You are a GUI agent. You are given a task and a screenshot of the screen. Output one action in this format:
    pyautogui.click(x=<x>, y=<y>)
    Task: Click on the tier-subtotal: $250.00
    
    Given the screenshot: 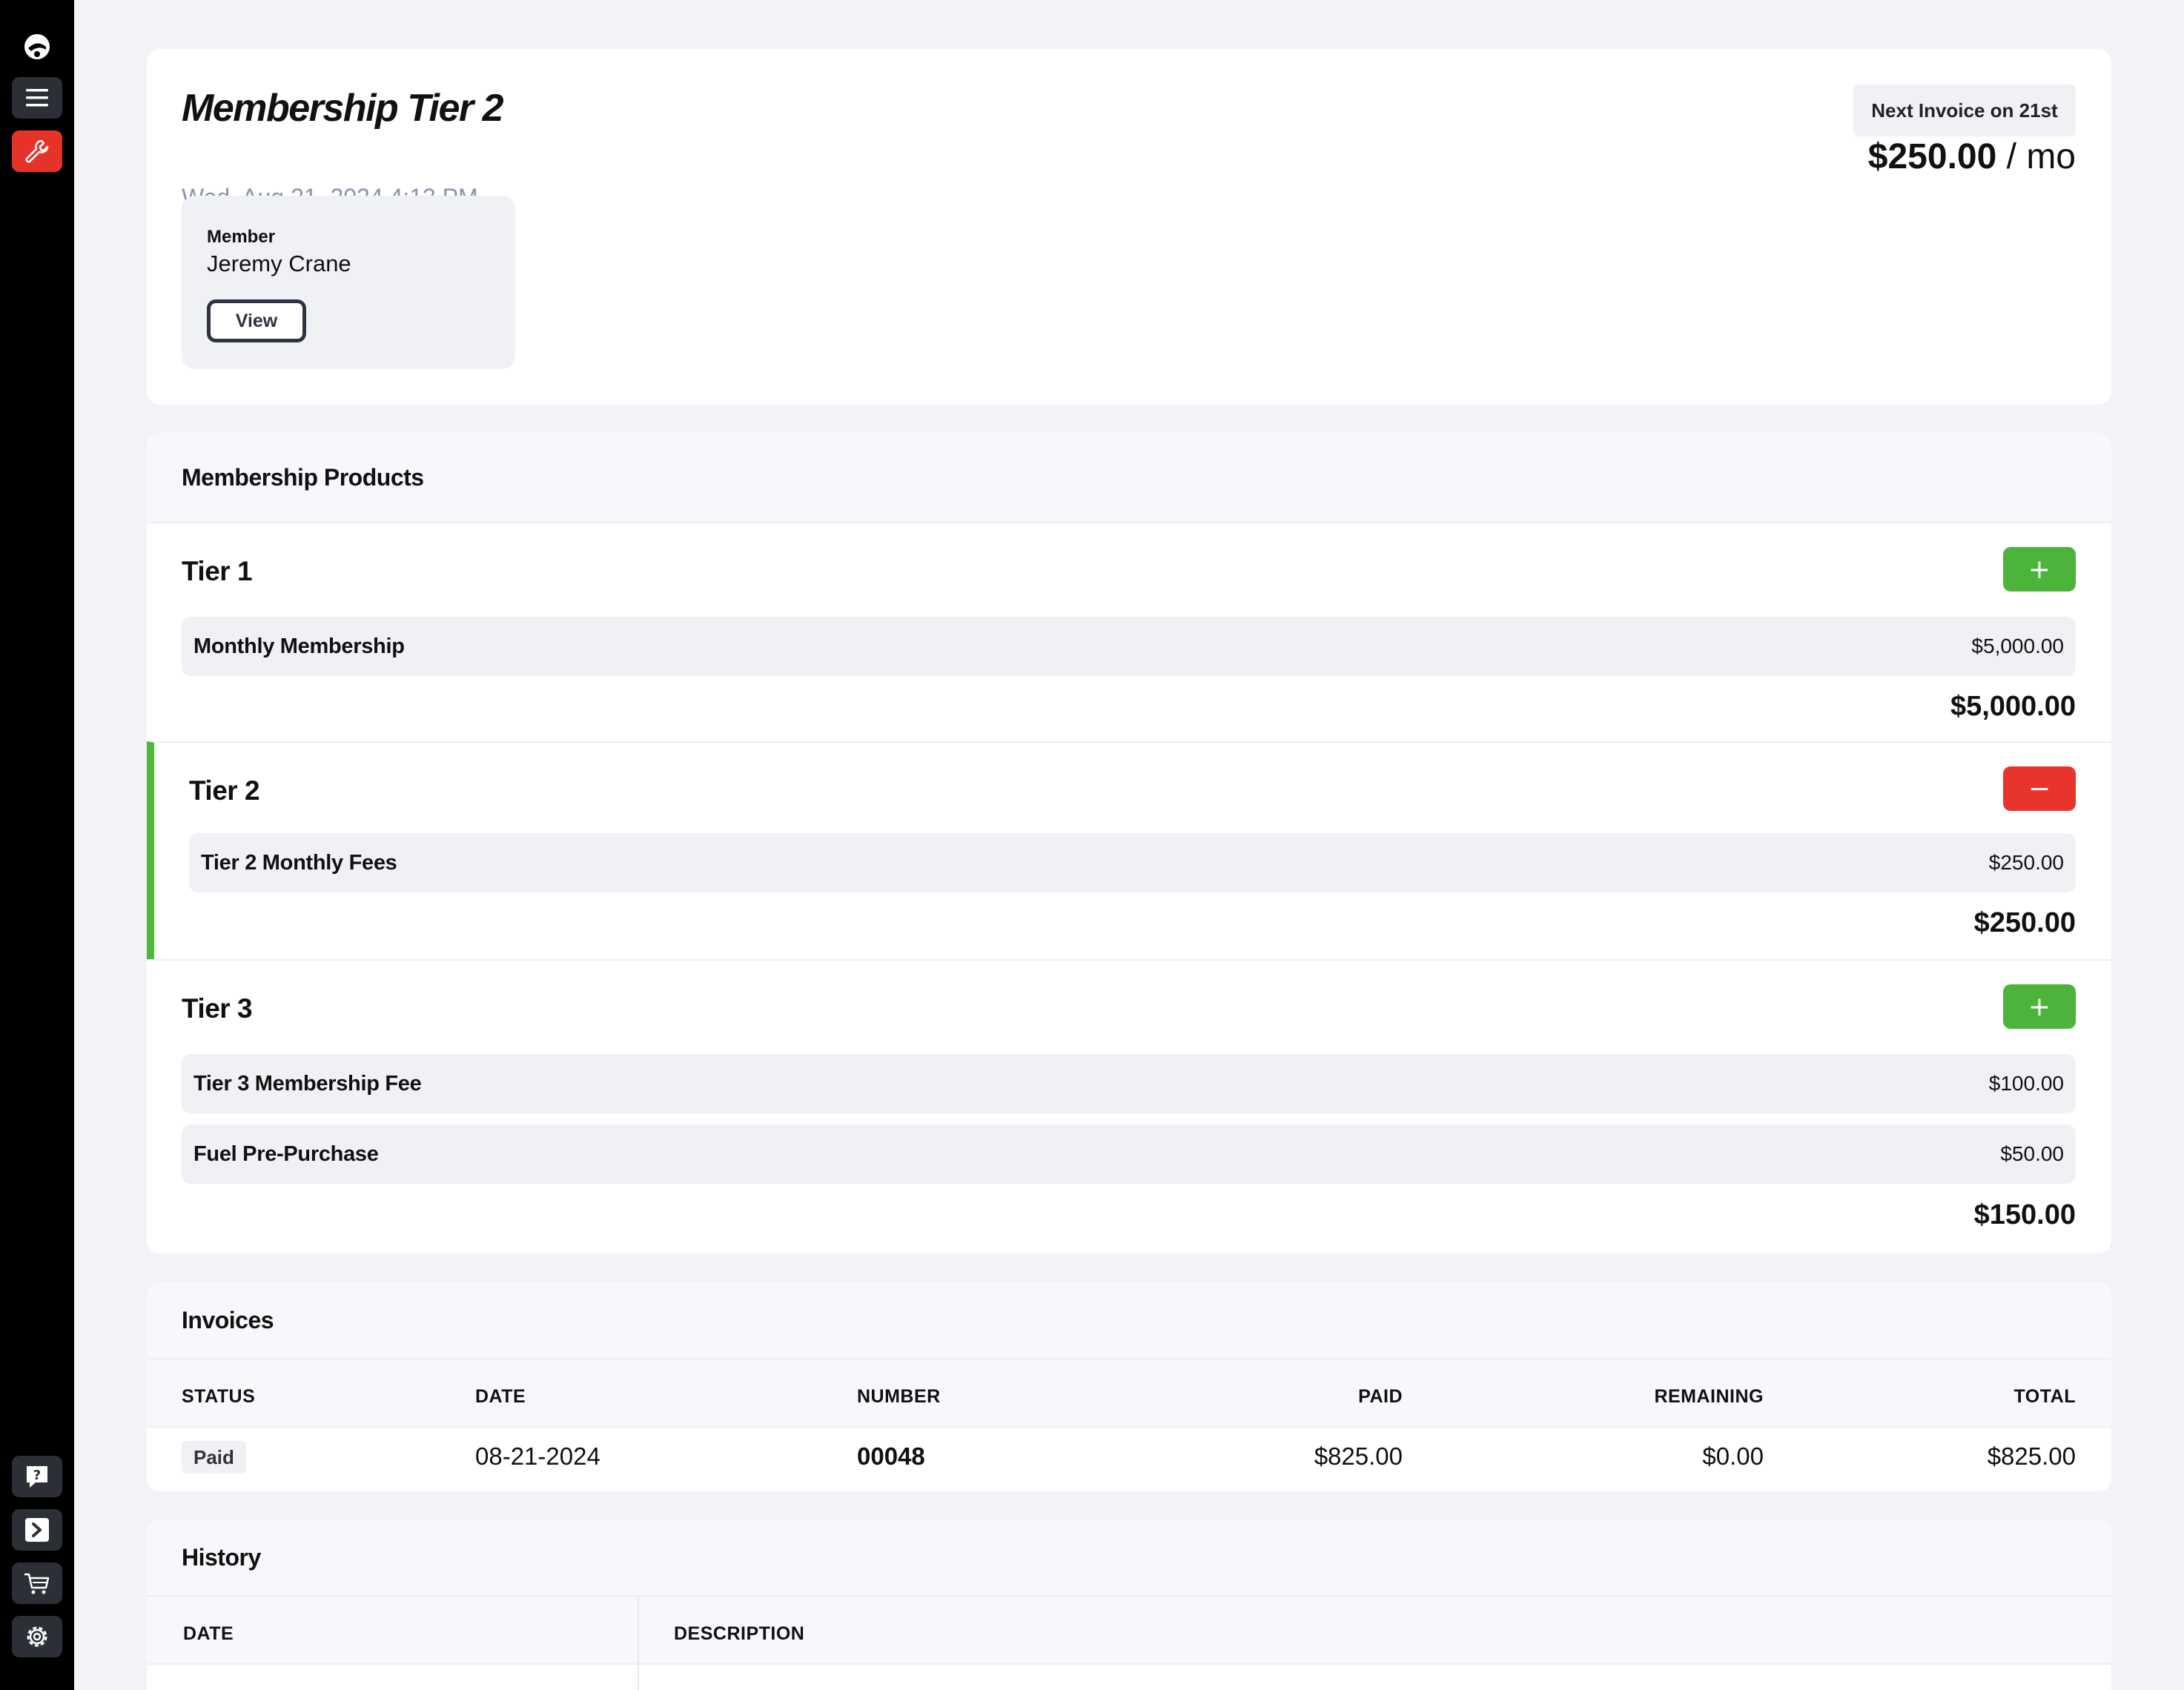 What is the action you would take?
    pyautogui.click(x=2025, y=922)
    